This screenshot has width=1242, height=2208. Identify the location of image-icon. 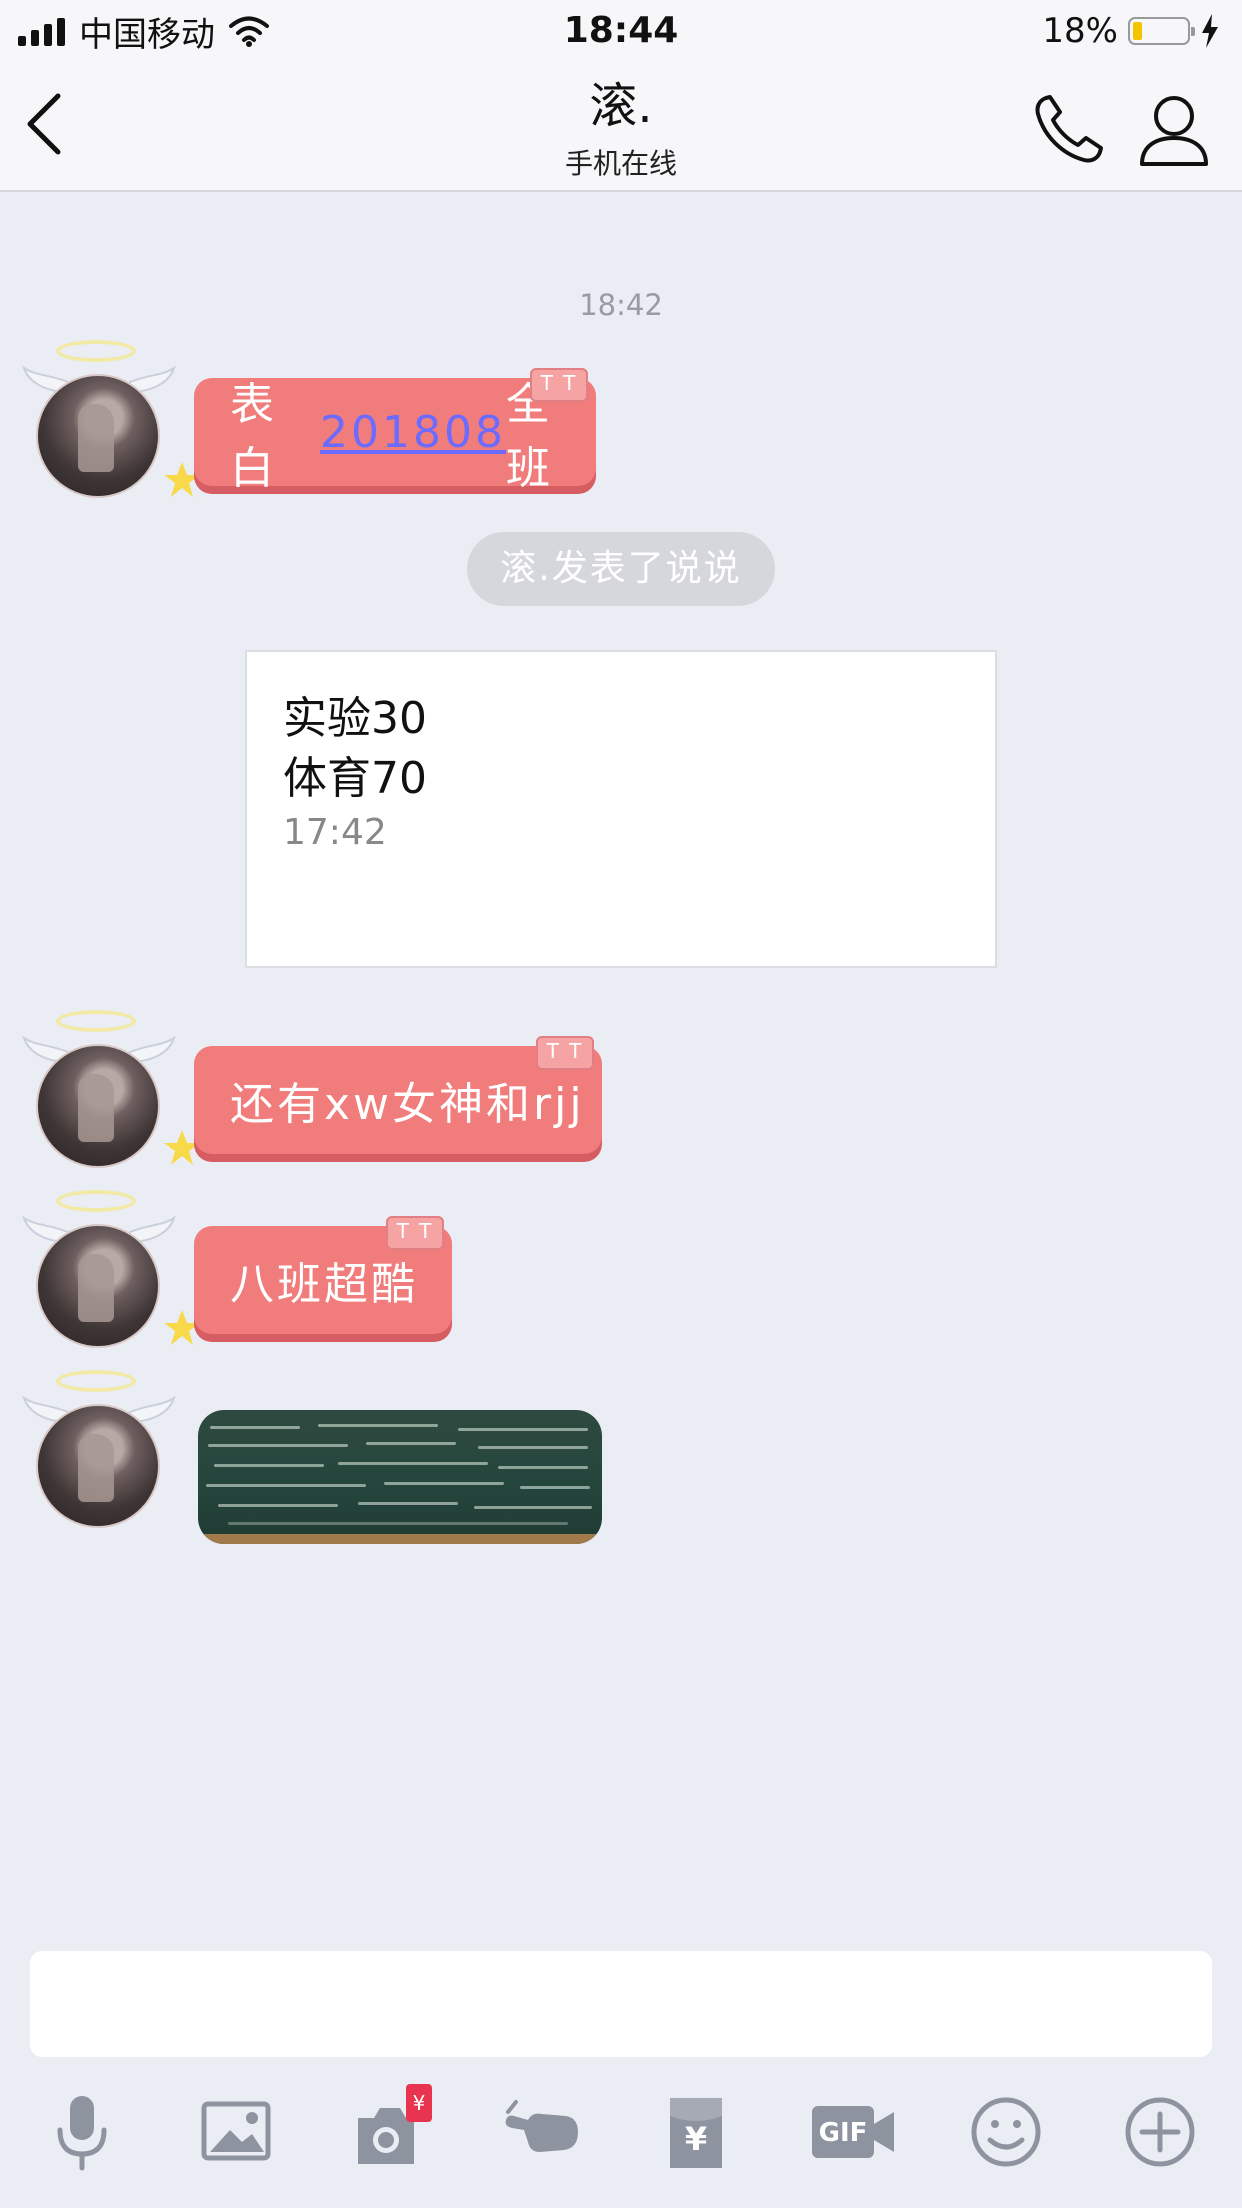
(236, 2132).